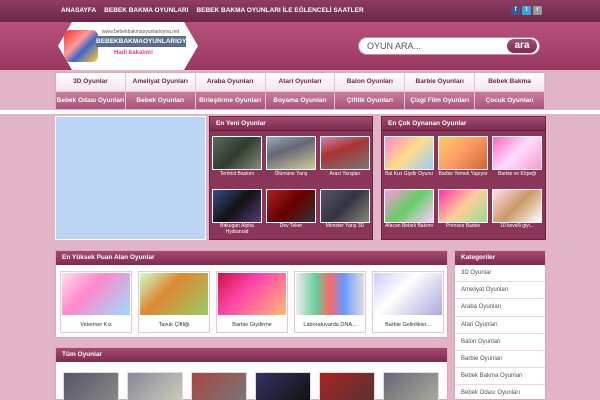 Image resolution: width=600 pixels, height=400 pixels. Describe the element at coordinates (370, 100) in the screenshot. I see `menu-item: Çiftlik Oyunları` at that location.